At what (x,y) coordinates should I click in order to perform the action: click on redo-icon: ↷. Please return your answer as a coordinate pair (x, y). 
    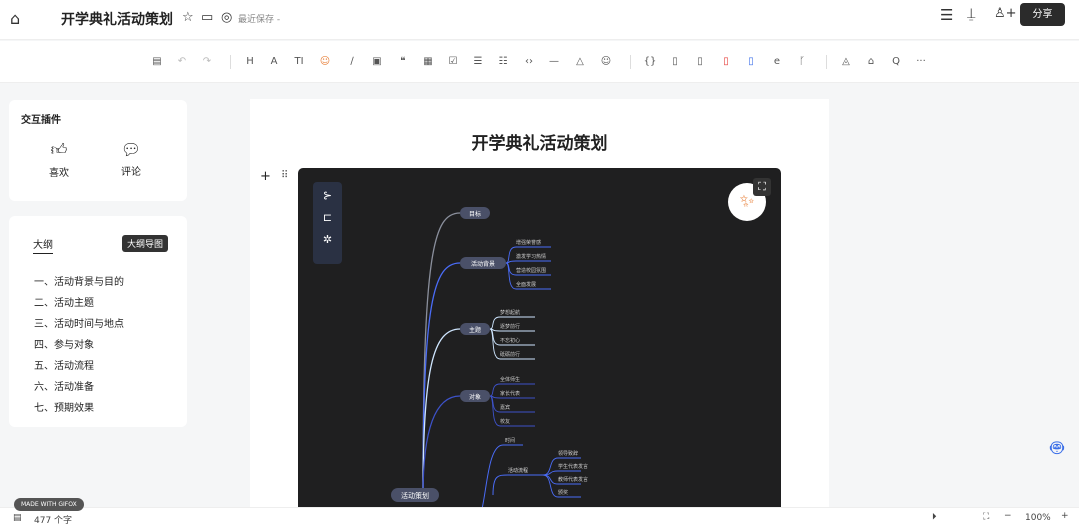
    Looking at the image, I should click on (207, 61).